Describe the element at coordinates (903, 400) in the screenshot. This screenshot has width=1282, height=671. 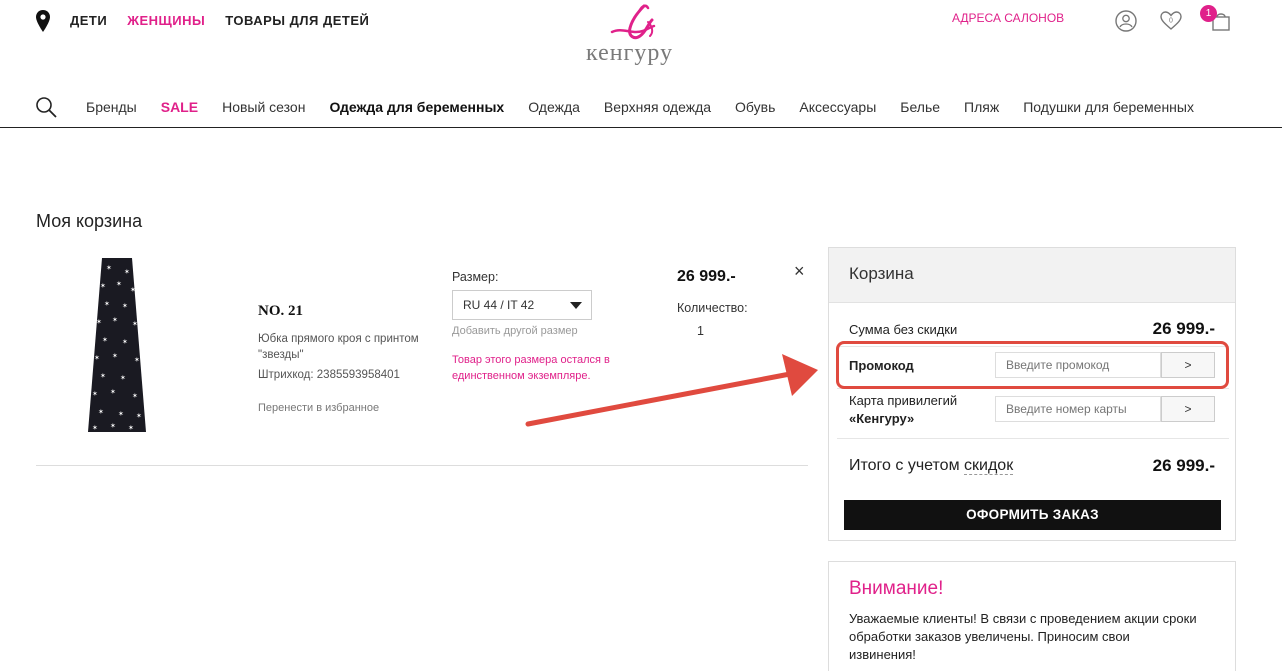
I see `loyalty-card-label-line1: Карта привилегий` at that location.